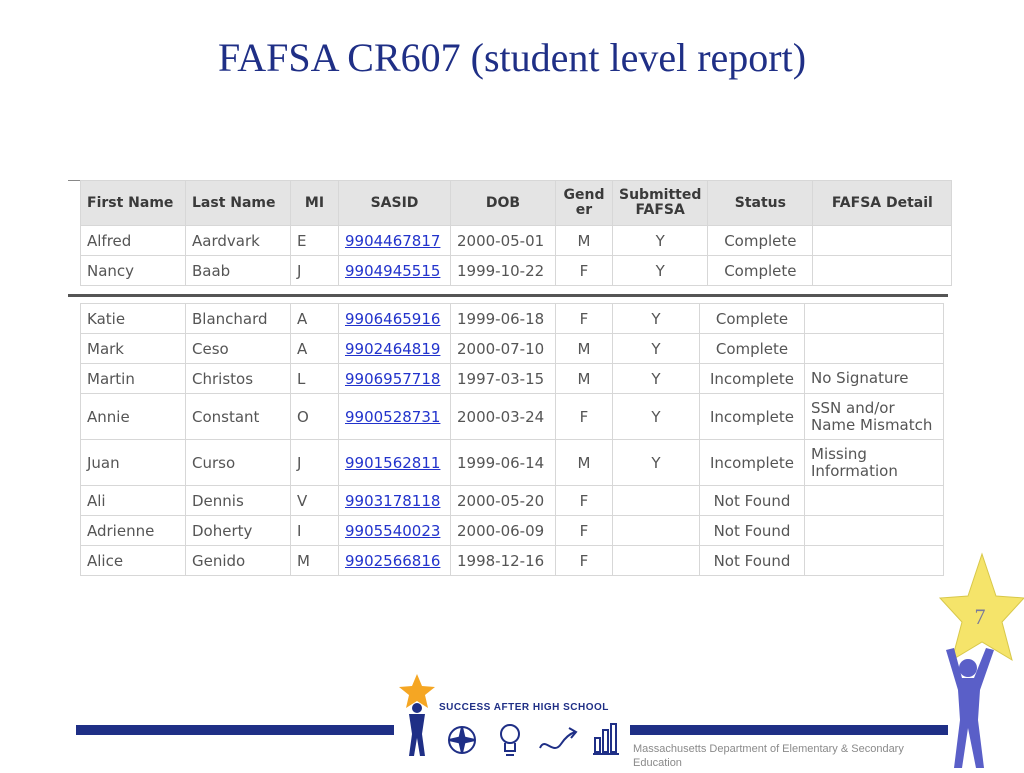  Describe the element at coordinates (606, 739) in the screenshot. I see `bar-chart-icon` at that location.